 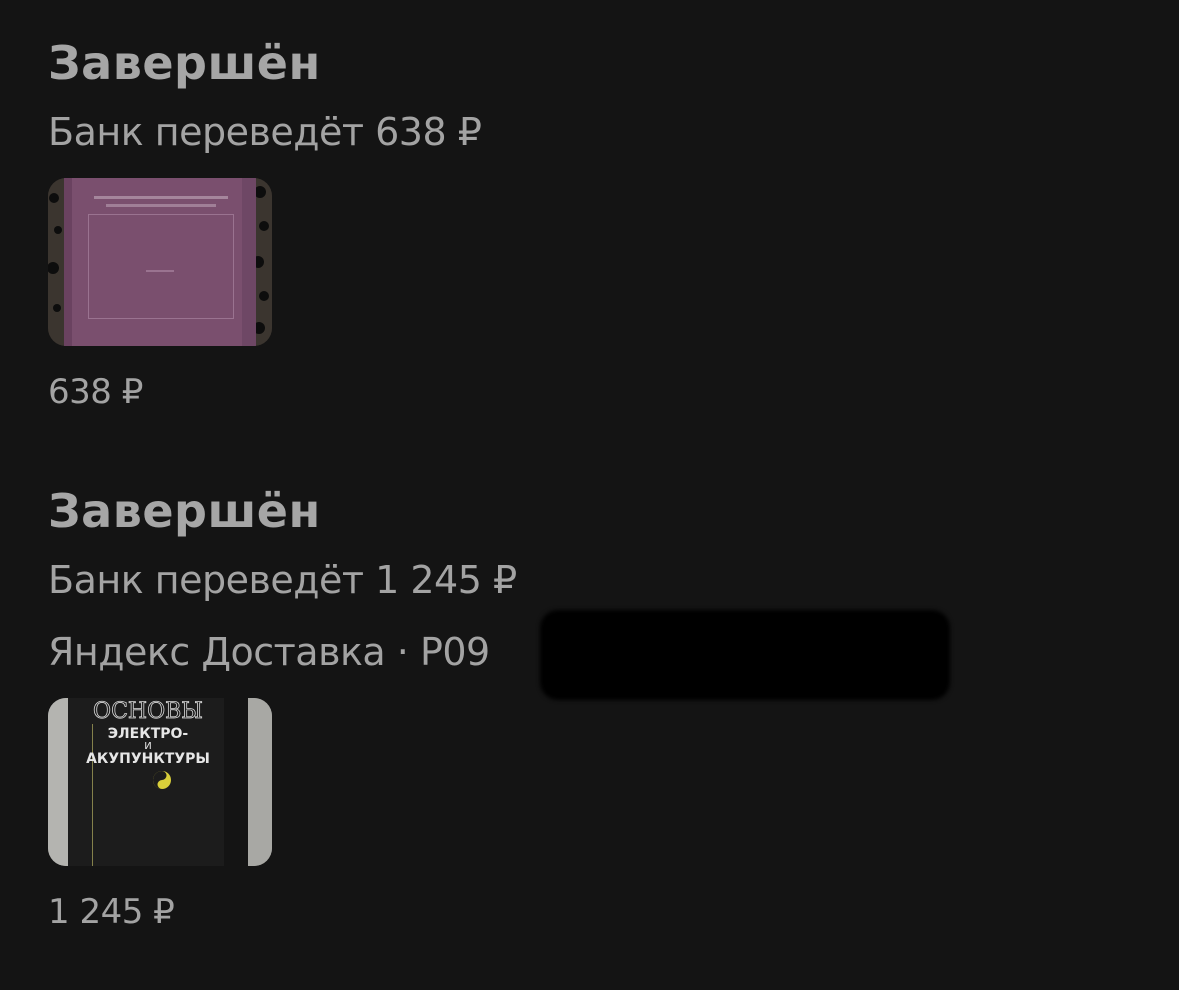 I want to click on refund-text: Банк переведёт 1 245 ₽, so click(x=282, y=580).